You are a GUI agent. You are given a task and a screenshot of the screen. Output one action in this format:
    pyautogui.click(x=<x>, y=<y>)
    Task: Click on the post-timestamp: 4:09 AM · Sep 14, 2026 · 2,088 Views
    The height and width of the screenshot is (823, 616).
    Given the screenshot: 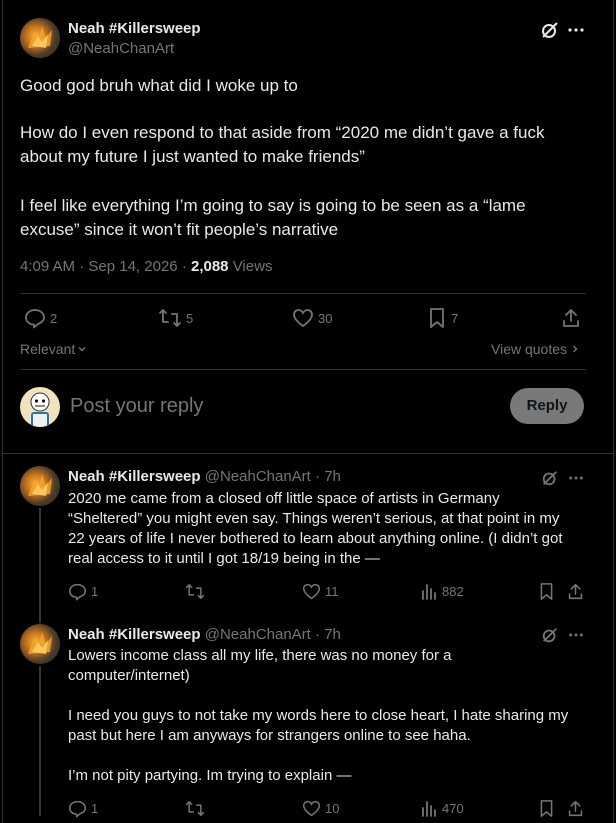 What is the action you would take?
    pyautogui.click(x=146, y=266)
    